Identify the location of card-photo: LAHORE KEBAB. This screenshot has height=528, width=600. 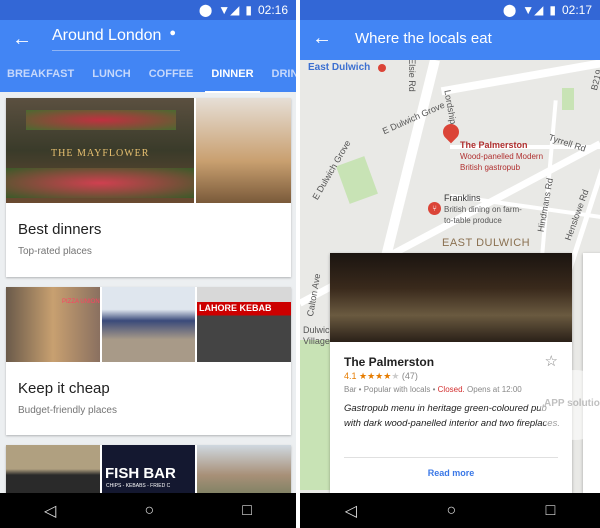
(244, 324).